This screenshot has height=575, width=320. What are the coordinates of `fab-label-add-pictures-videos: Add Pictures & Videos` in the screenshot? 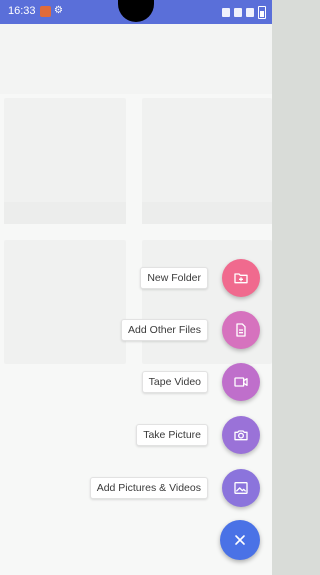 It's located at (148, 488).